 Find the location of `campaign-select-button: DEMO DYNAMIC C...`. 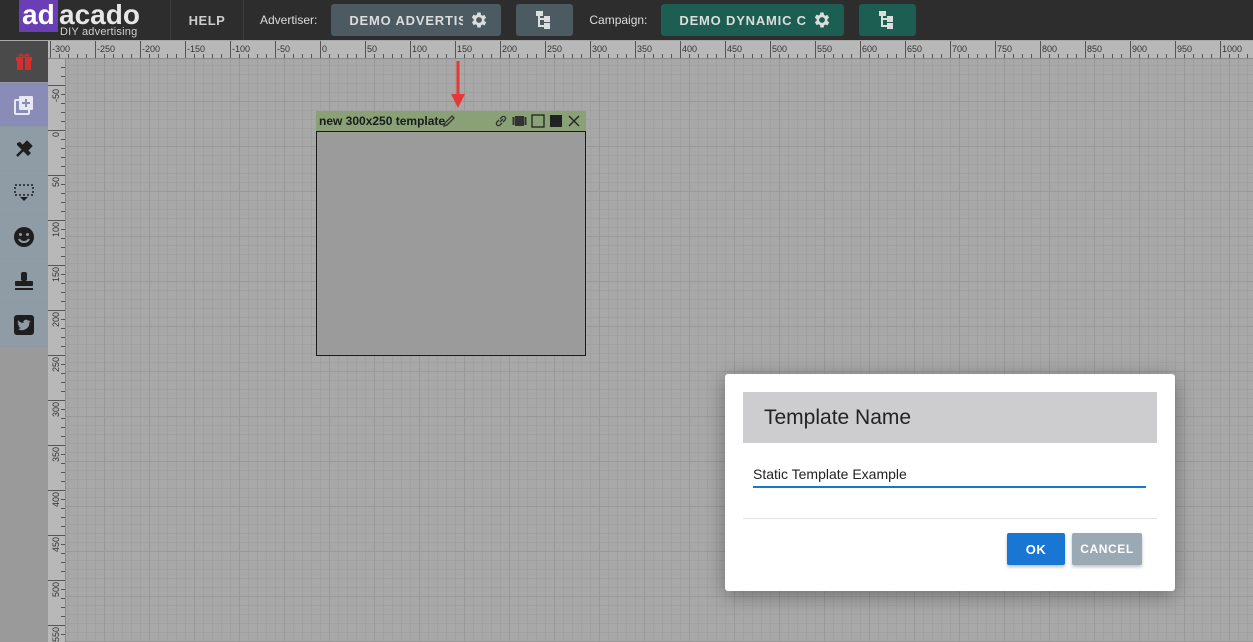

campaign-select-button: DEMO DYNAMIC C... is located at coordinates (753, 20).